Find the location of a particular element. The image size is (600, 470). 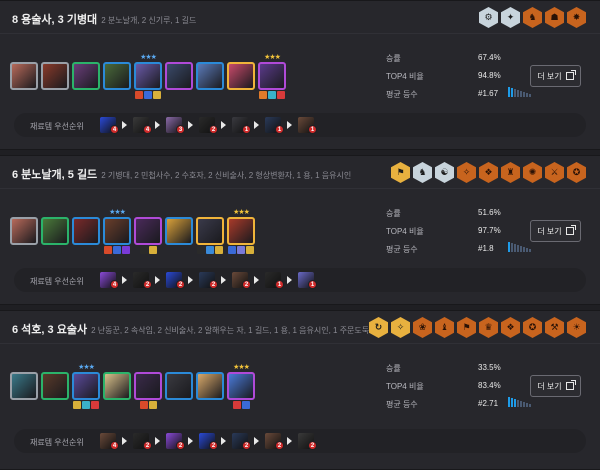

trait-icon: ↻ is located at coordinates (378, 327).